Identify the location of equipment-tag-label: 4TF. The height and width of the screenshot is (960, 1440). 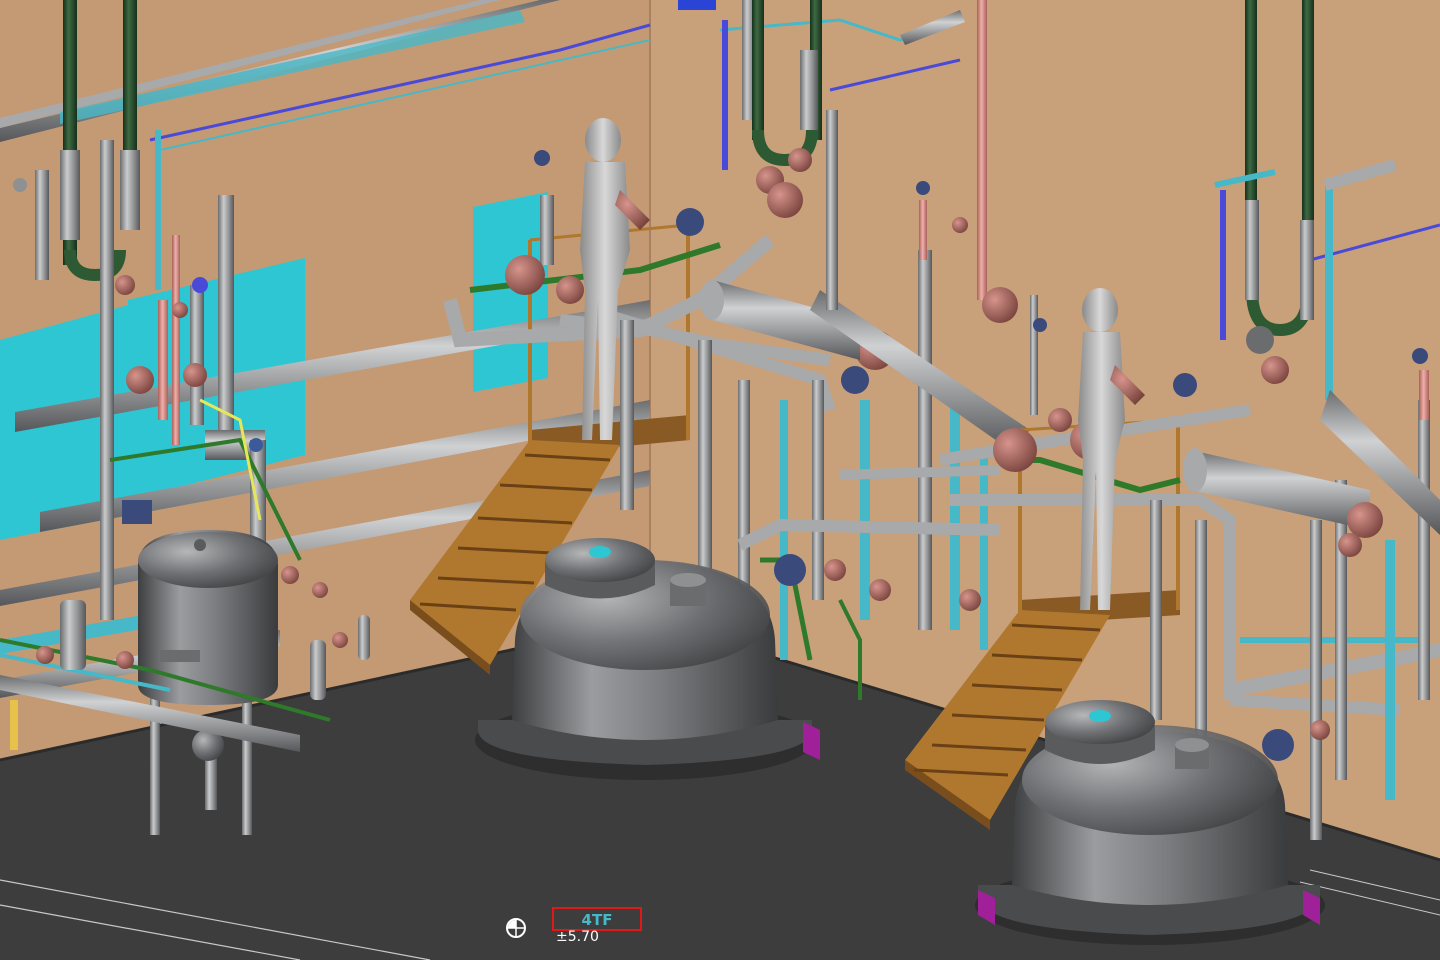
(597, 920).